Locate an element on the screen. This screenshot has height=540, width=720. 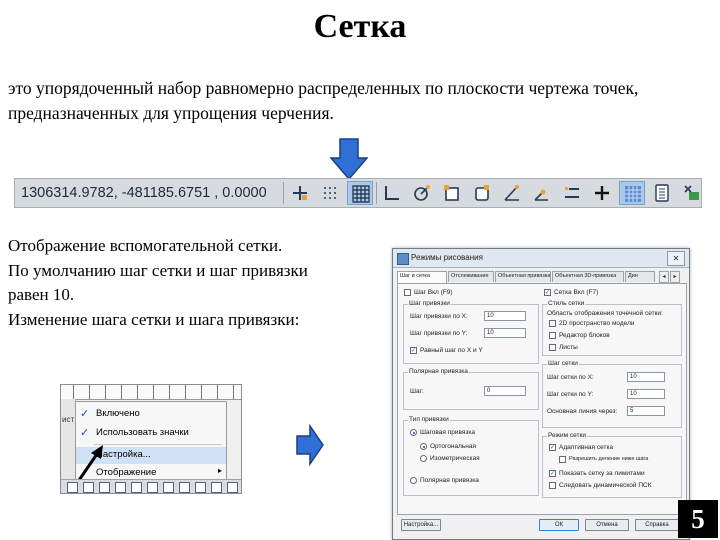
snap-y-input: 10 is located at coordinates (505, 333).